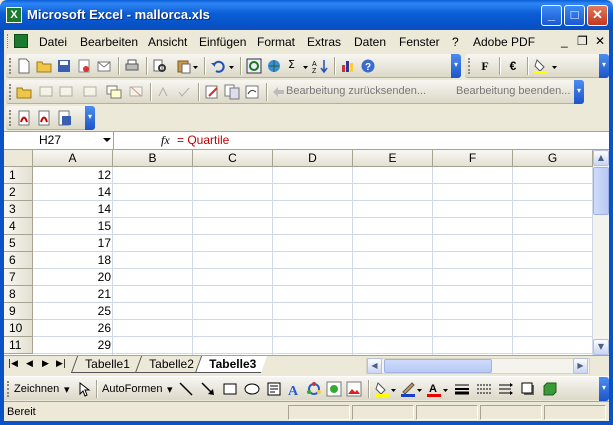 This screenshot has width=613, height=425. Describe the element at coordinates (44, 118) in the screenshot. I see `pdf-email-icon` at that location.